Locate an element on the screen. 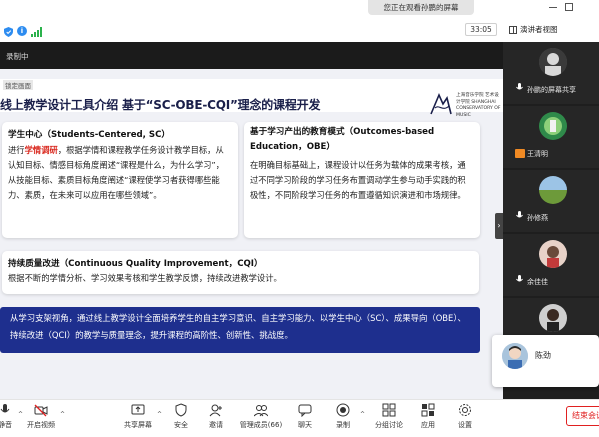 This screenshot has height=437, width=599. mute-options-caret-icon: ^ is located at coordinates (20, 414).